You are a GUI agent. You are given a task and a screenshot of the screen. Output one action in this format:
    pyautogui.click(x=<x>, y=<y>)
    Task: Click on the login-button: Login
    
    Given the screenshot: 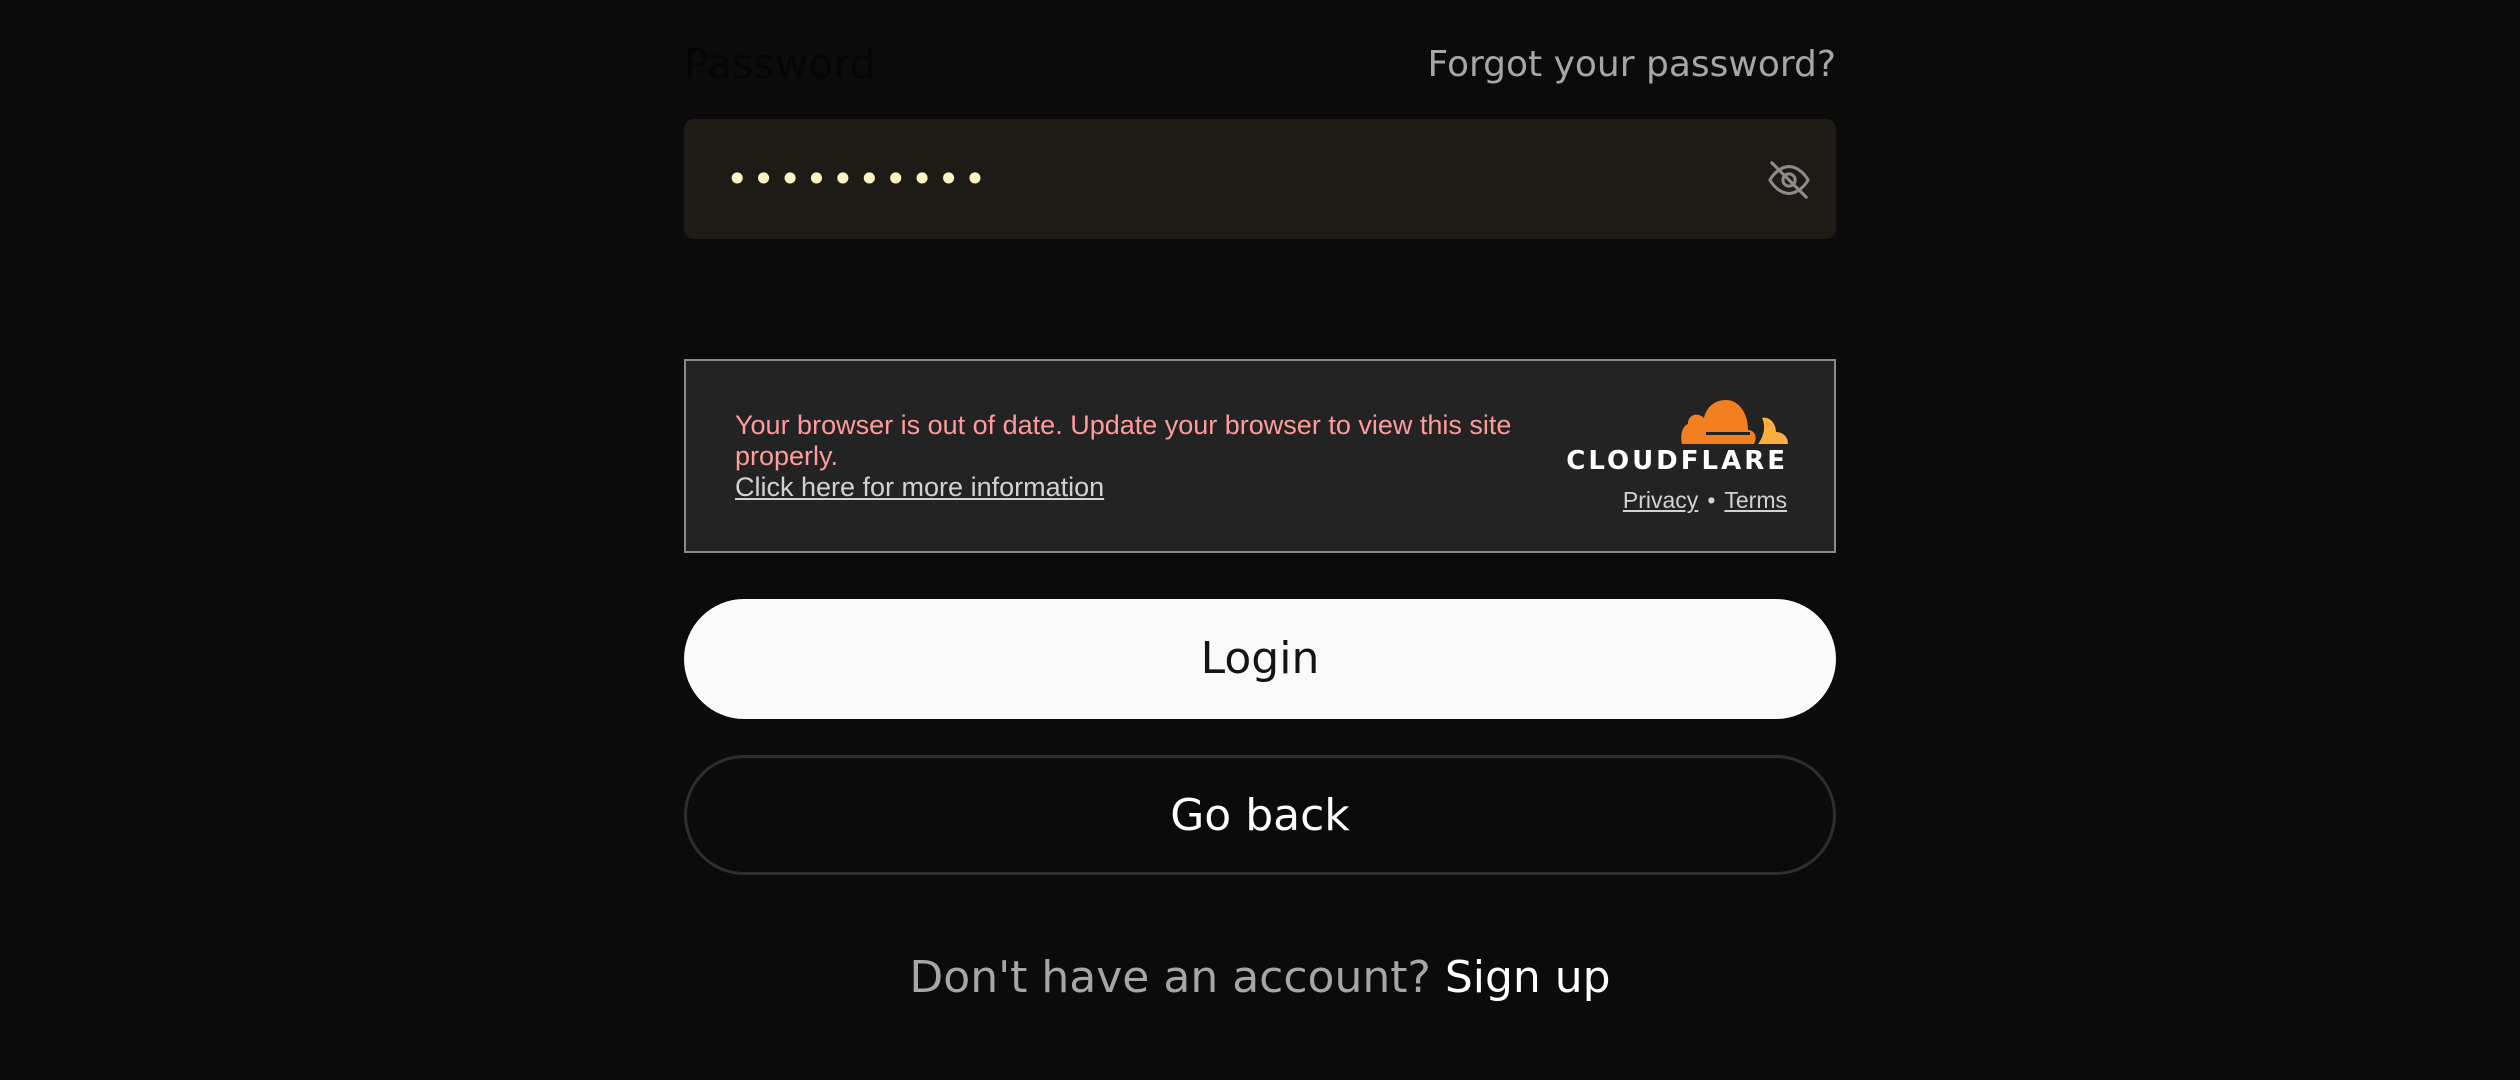 What is the action you would take?
    pyautogui.click(x=1260, y=659)
    